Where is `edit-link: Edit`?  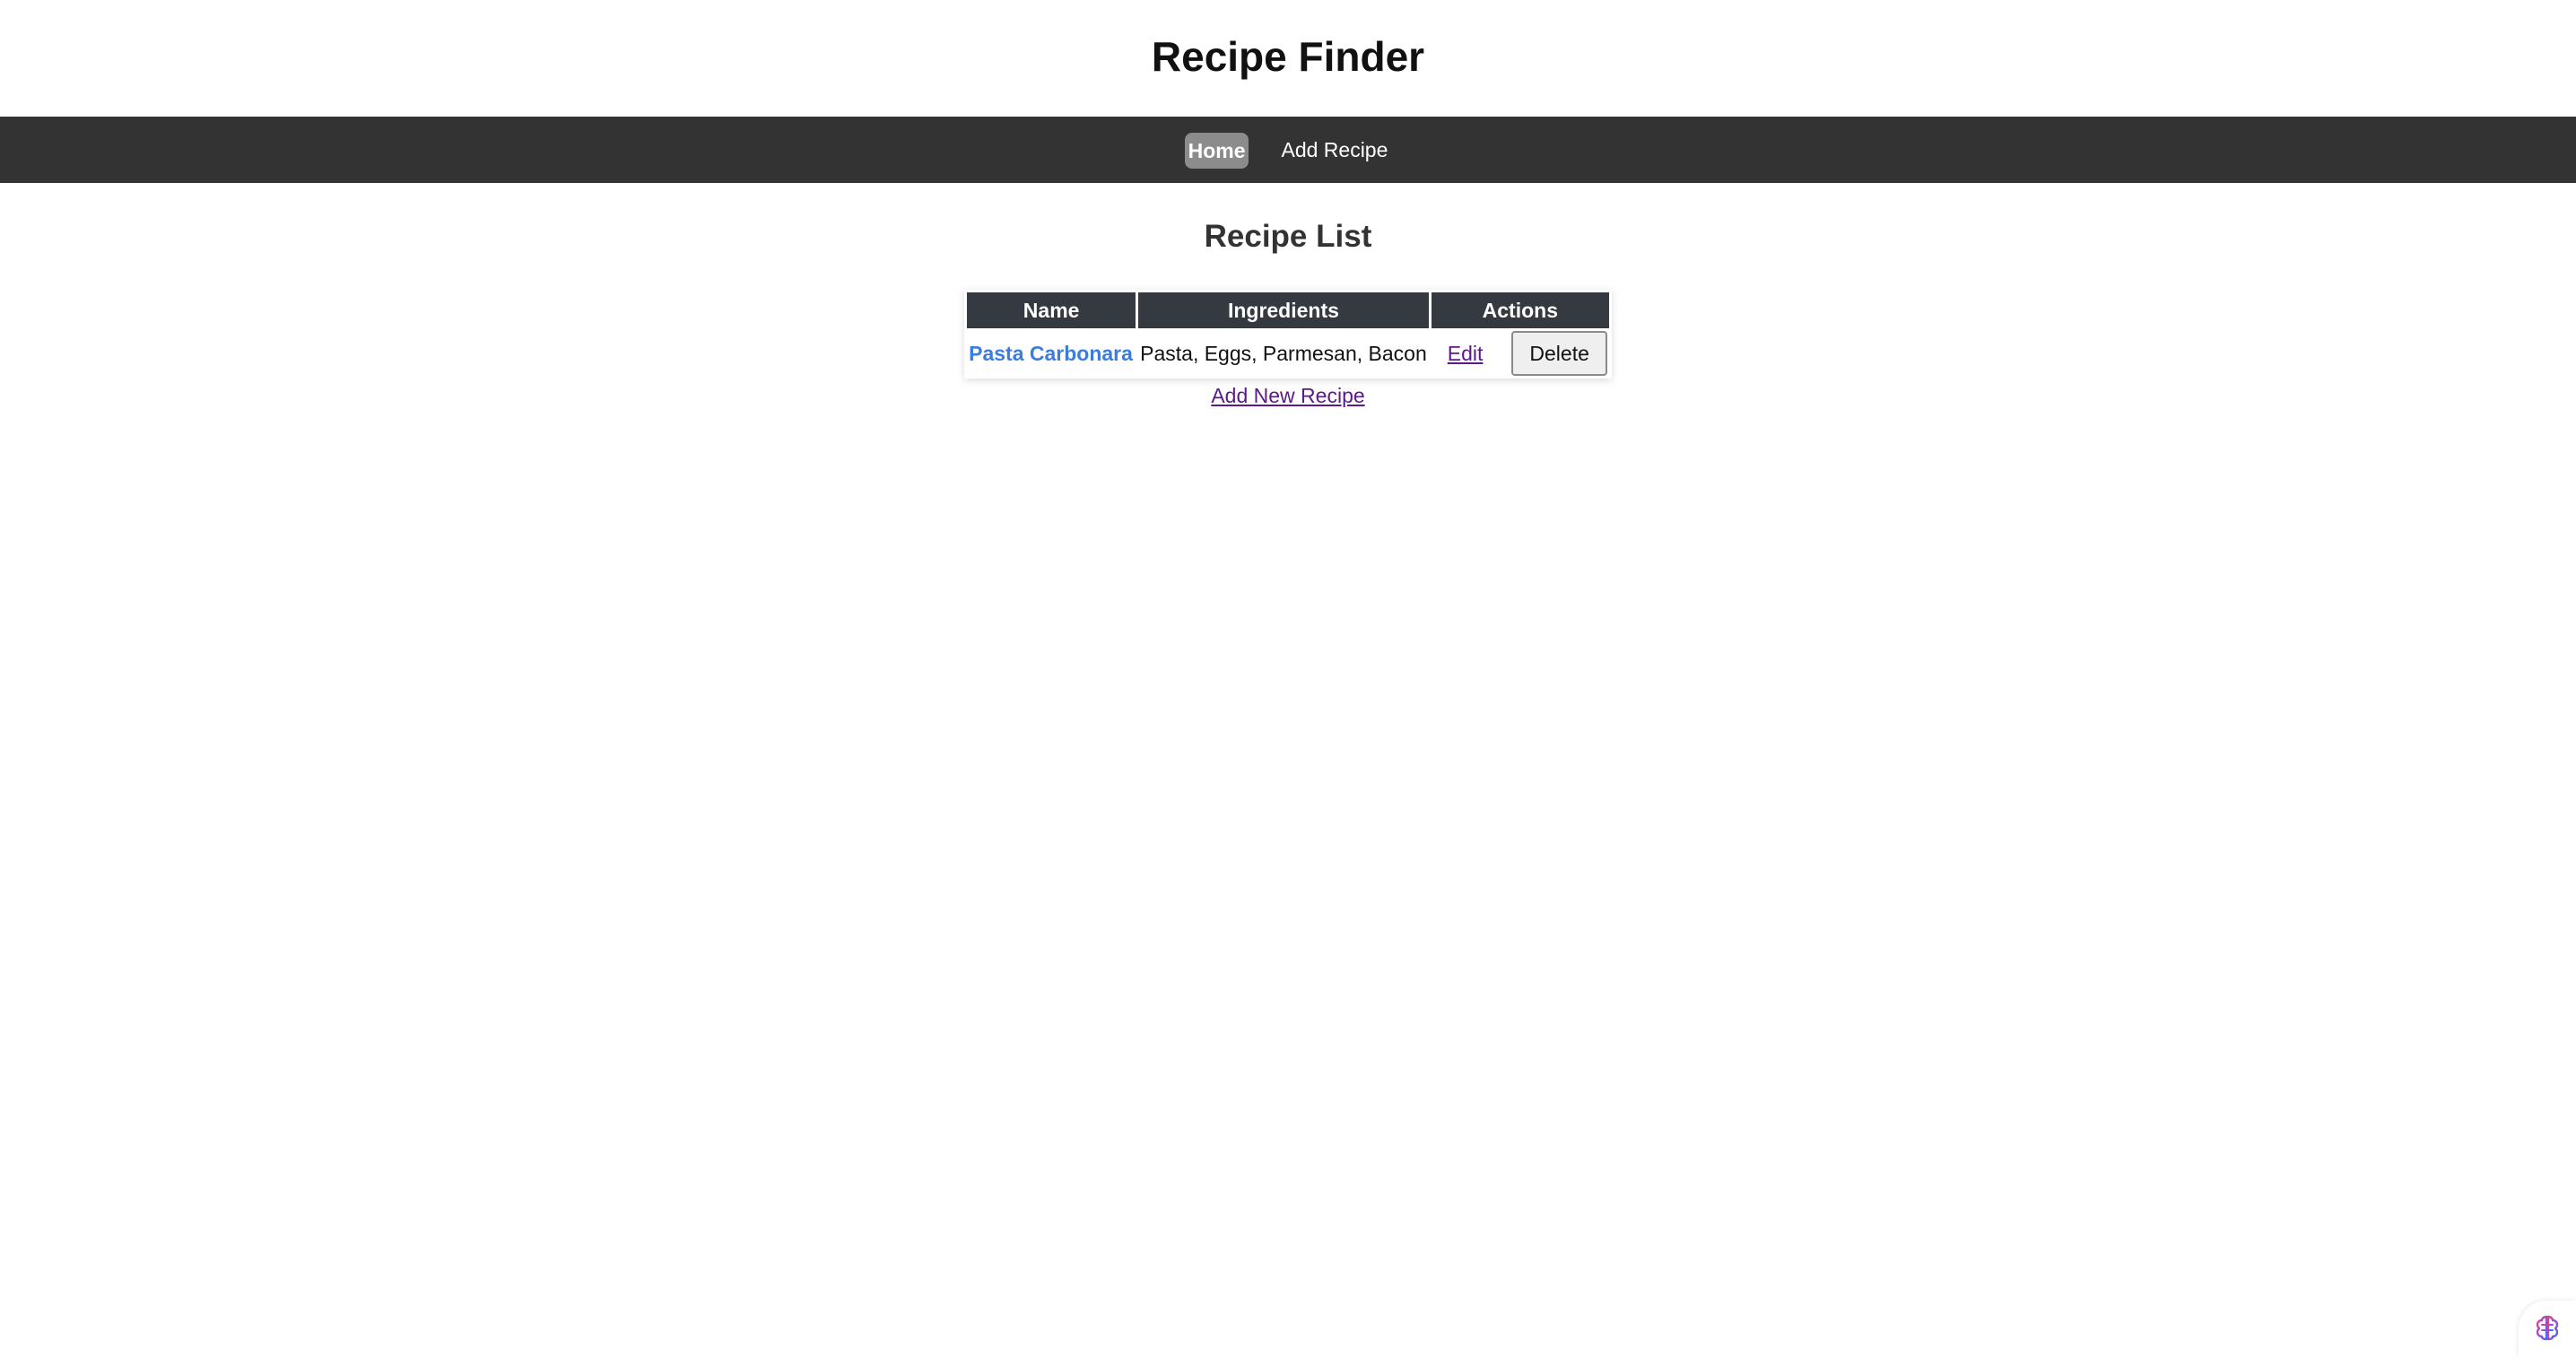 edit-link: Edit is located at coordinates (1466, 354).